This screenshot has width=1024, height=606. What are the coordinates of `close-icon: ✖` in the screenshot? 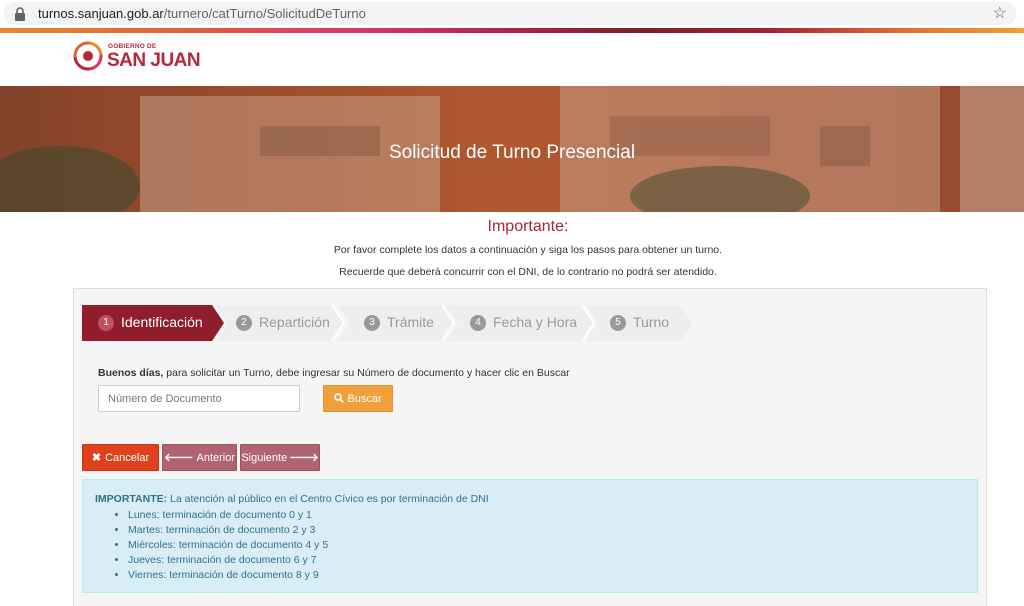 It's located at (96, 458).